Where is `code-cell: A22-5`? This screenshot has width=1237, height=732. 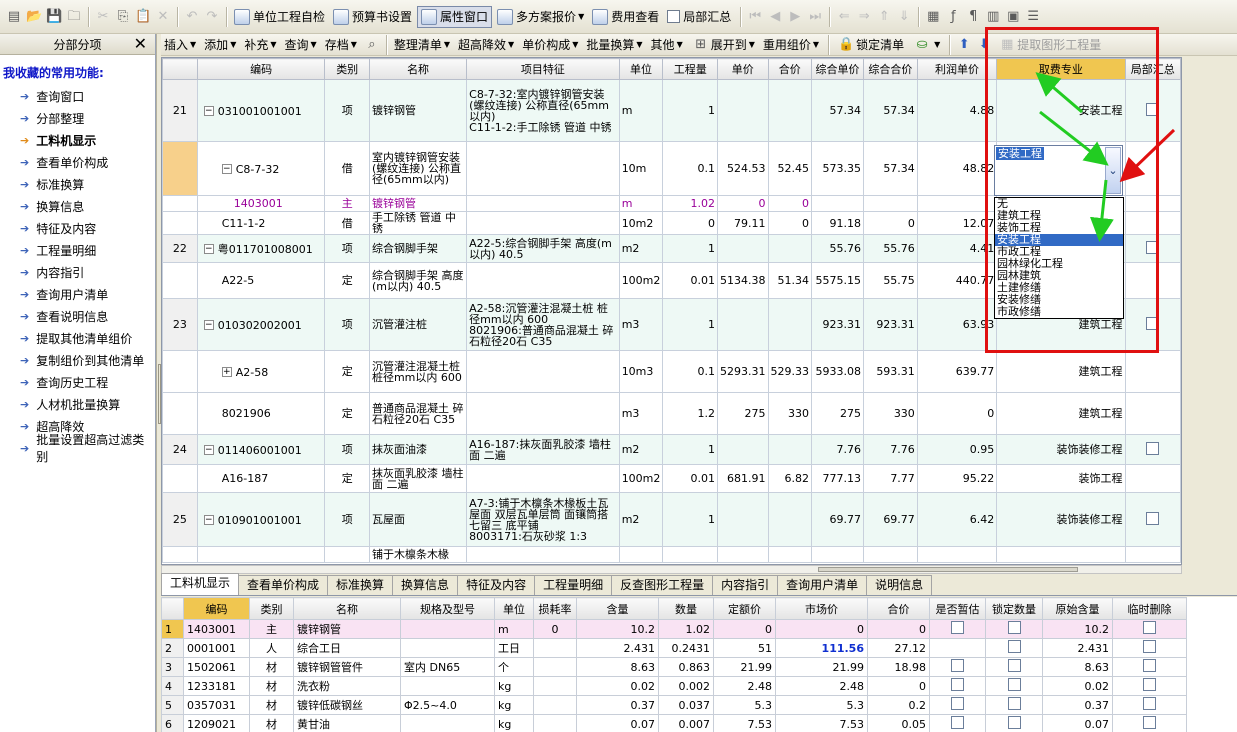
code-cell: A22-5 is located at coordinates (261, 280).